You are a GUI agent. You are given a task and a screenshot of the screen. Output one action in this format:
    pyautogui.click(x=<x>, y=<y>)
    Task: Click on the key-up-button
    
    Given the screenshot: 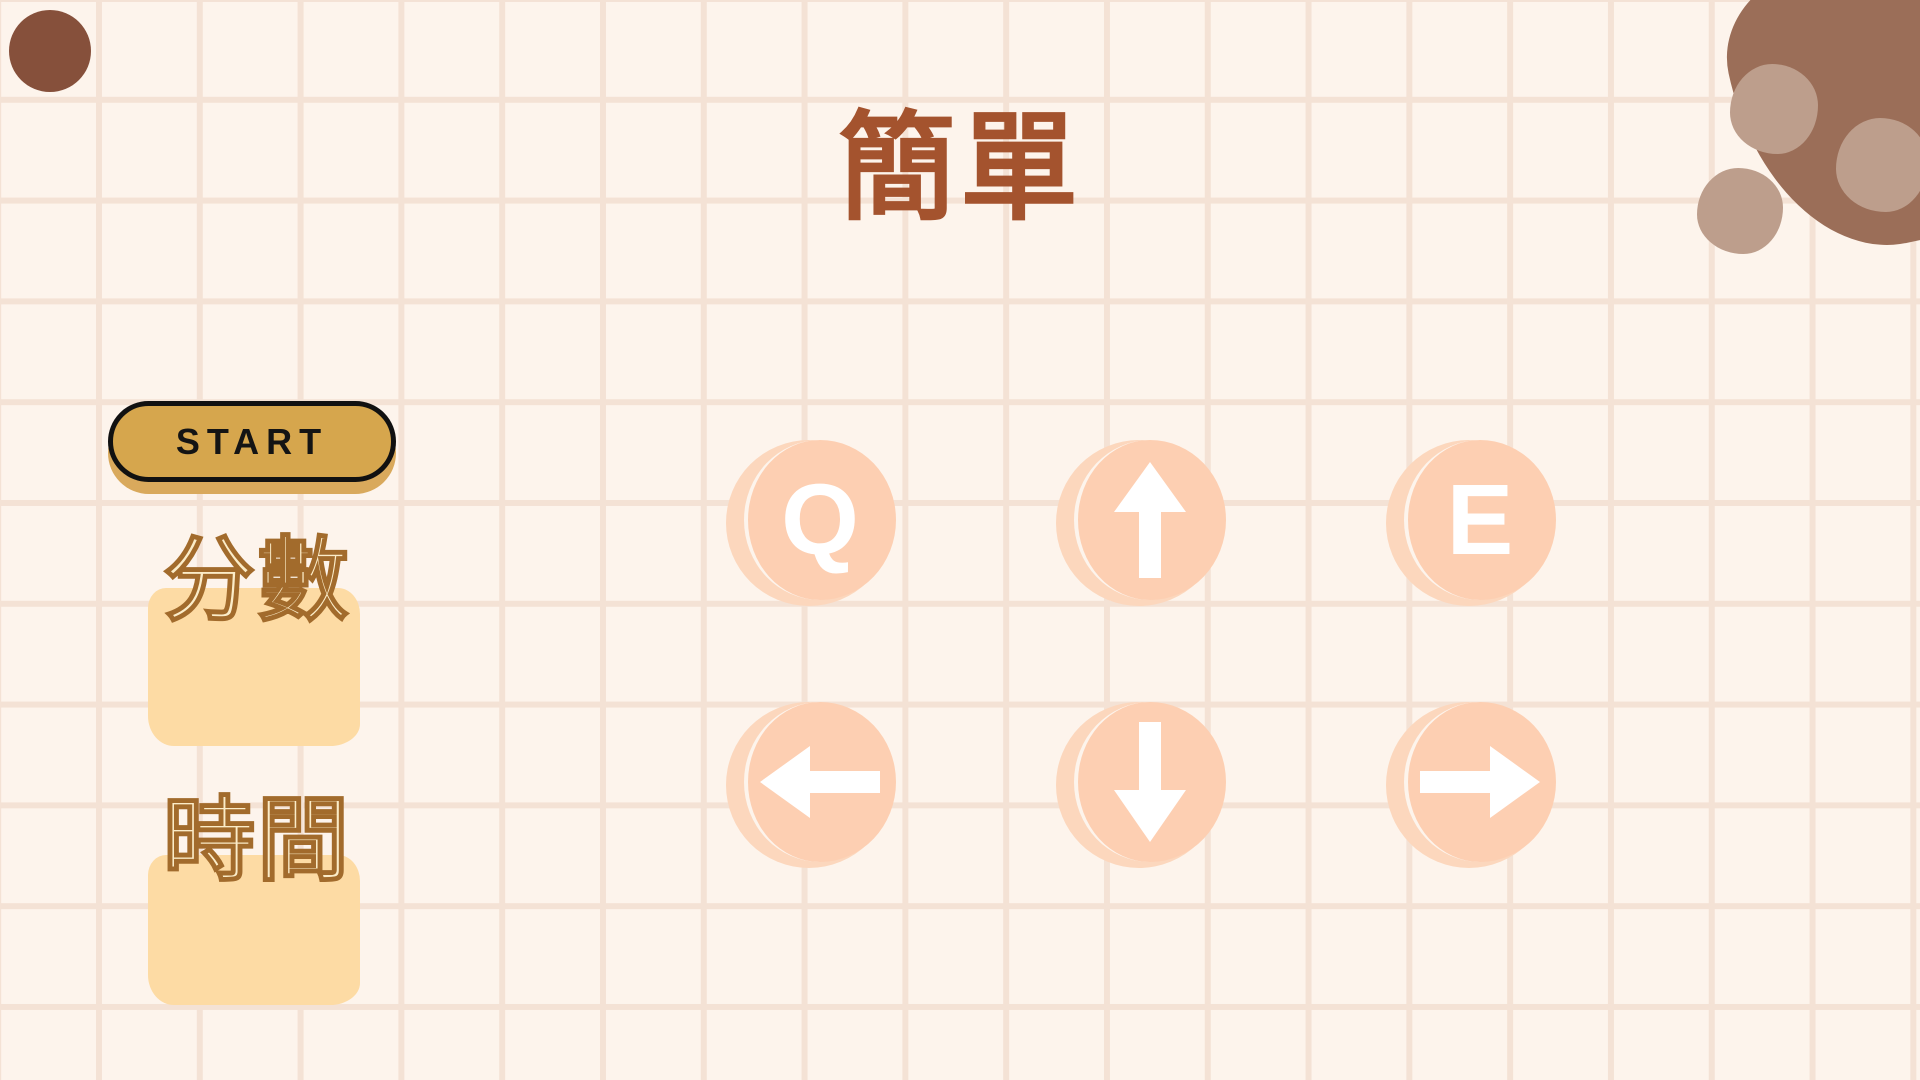 What is the action you would take?
    pyautogui.click(x=1142, y=523)
    